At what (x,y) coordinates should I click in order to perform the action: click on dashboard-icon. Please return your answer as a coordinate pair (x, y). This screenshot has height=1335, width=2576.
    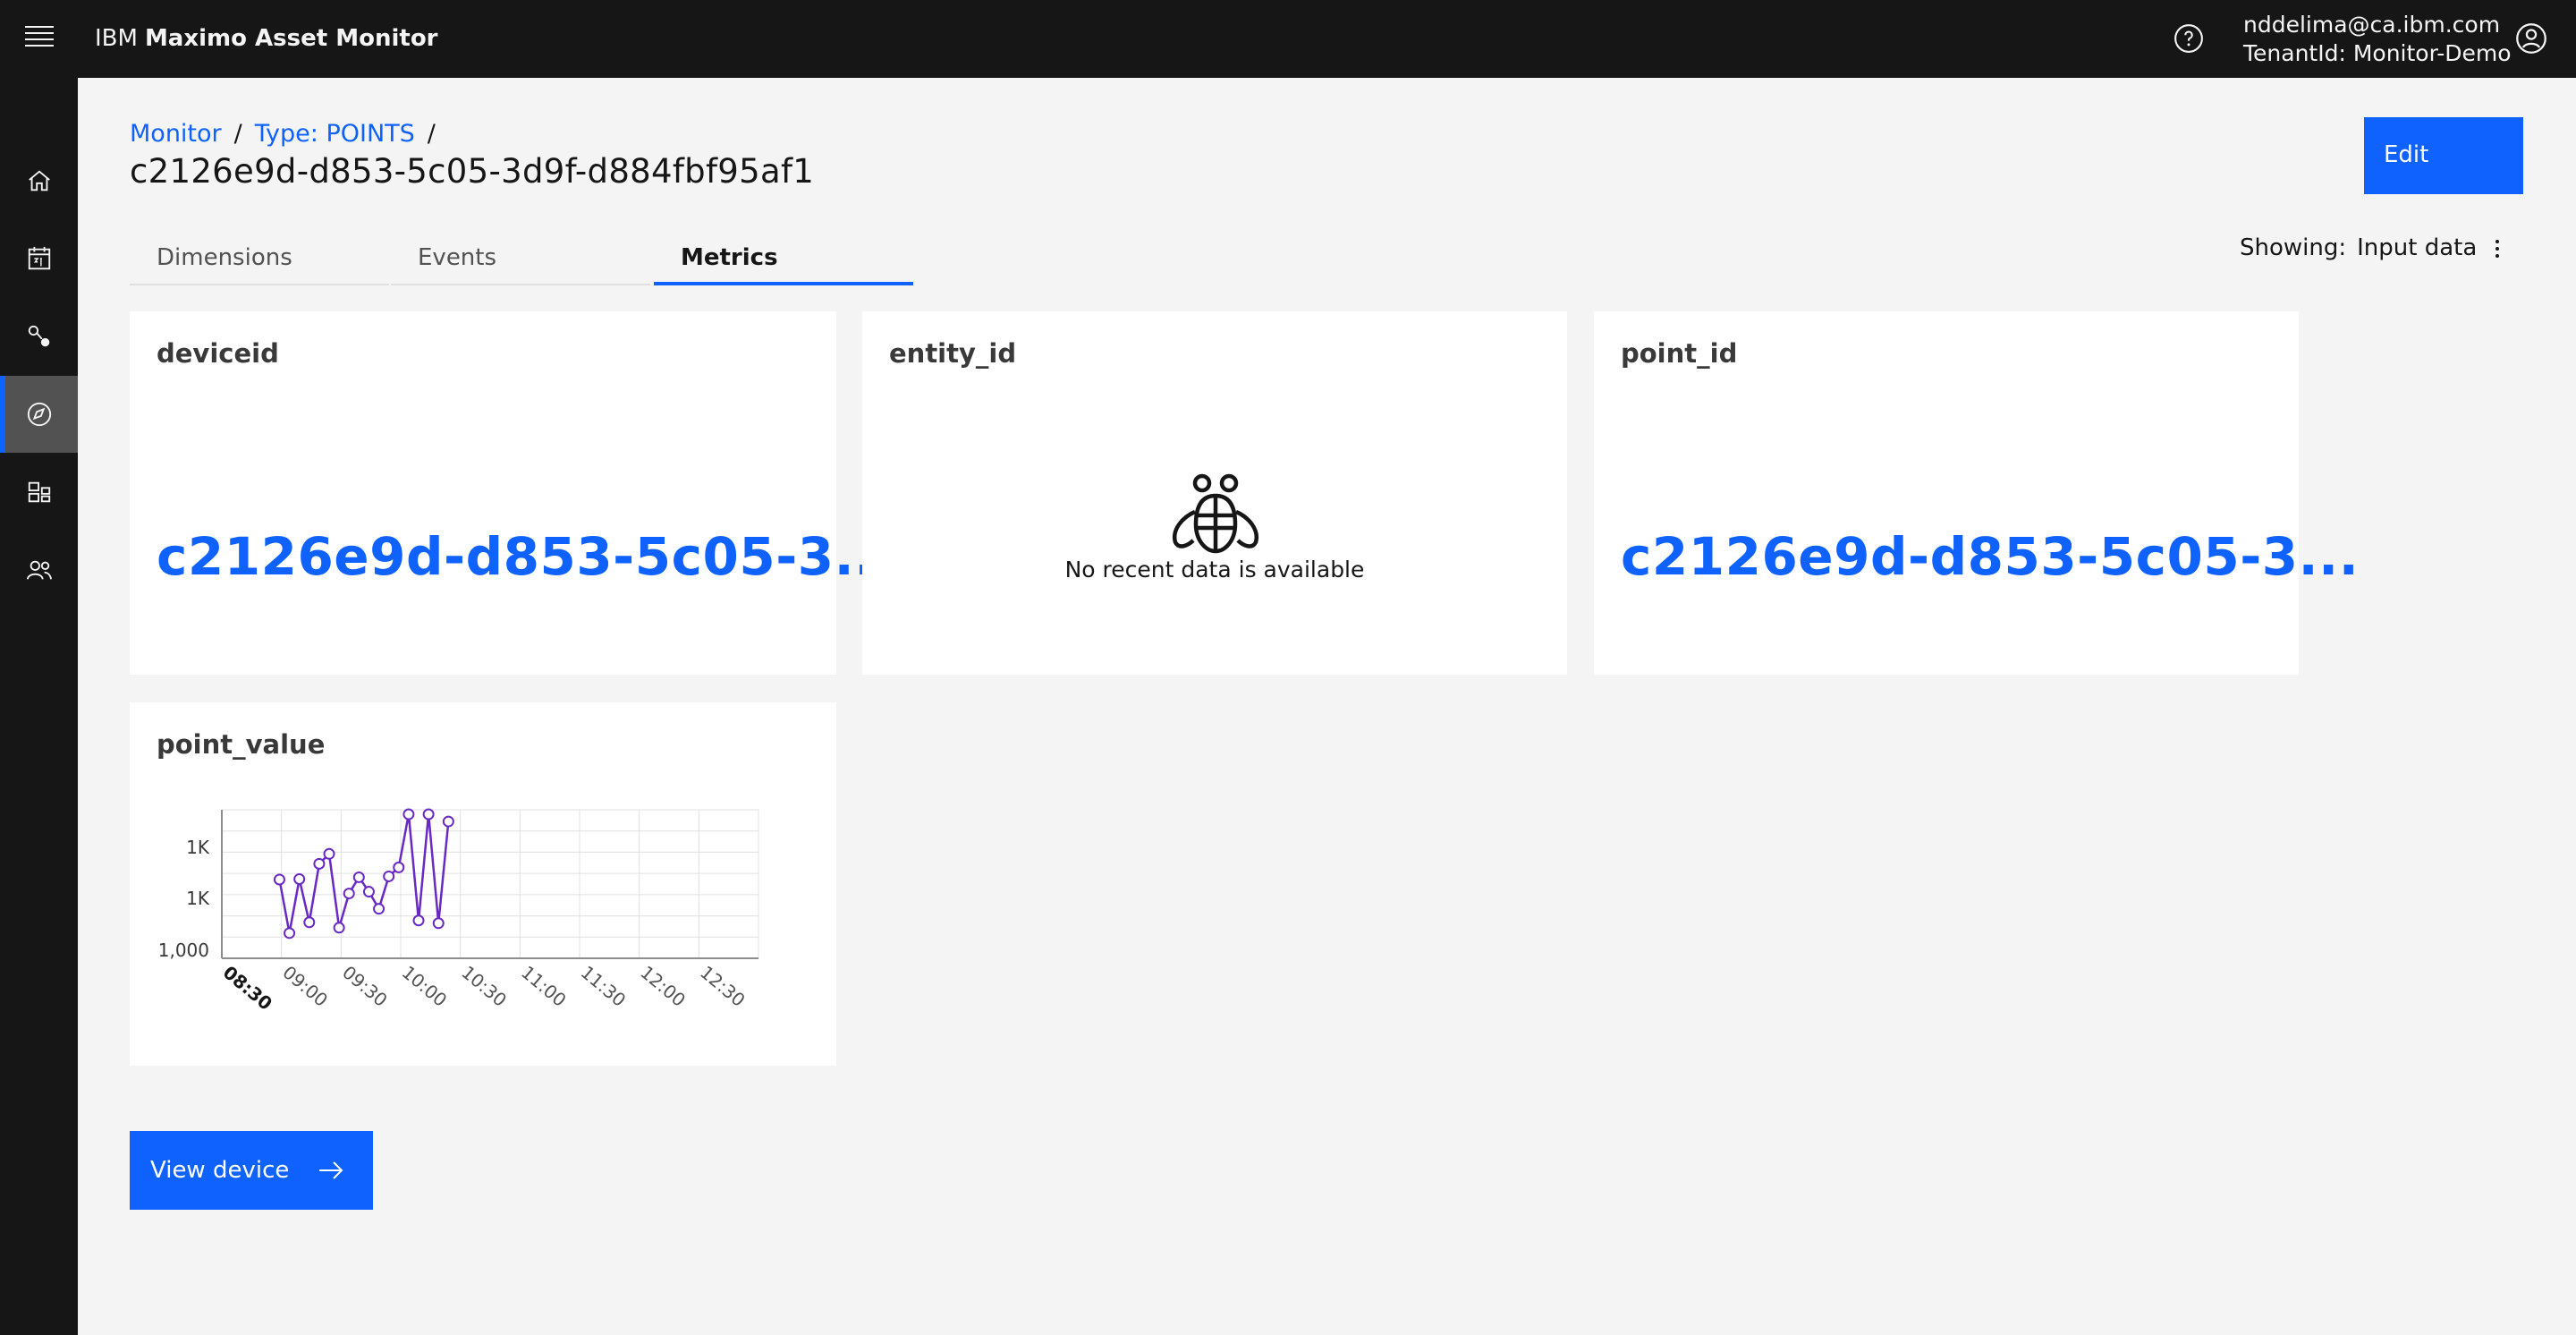
    Looking at the image, I should click on (39, 492).